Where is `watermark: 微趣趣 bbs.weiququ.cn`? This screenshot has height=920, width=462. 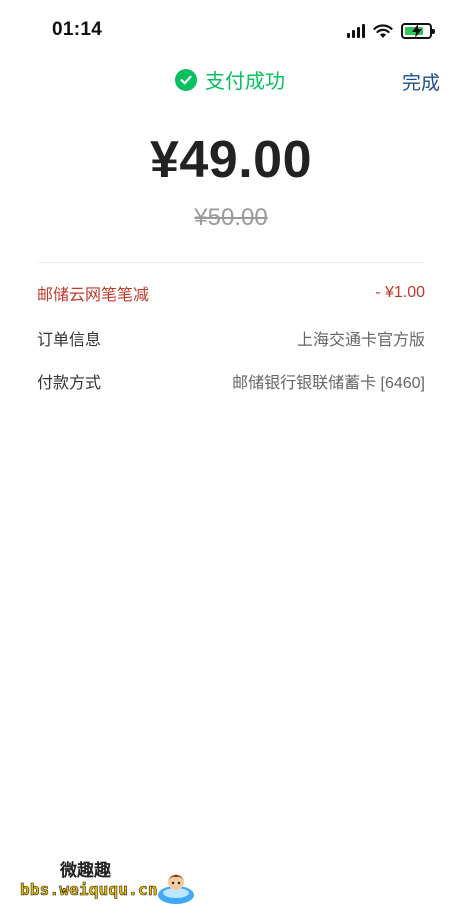 watermark: 微趣趣 bbs.weiququ.cn is located at coordinates (110, 881).